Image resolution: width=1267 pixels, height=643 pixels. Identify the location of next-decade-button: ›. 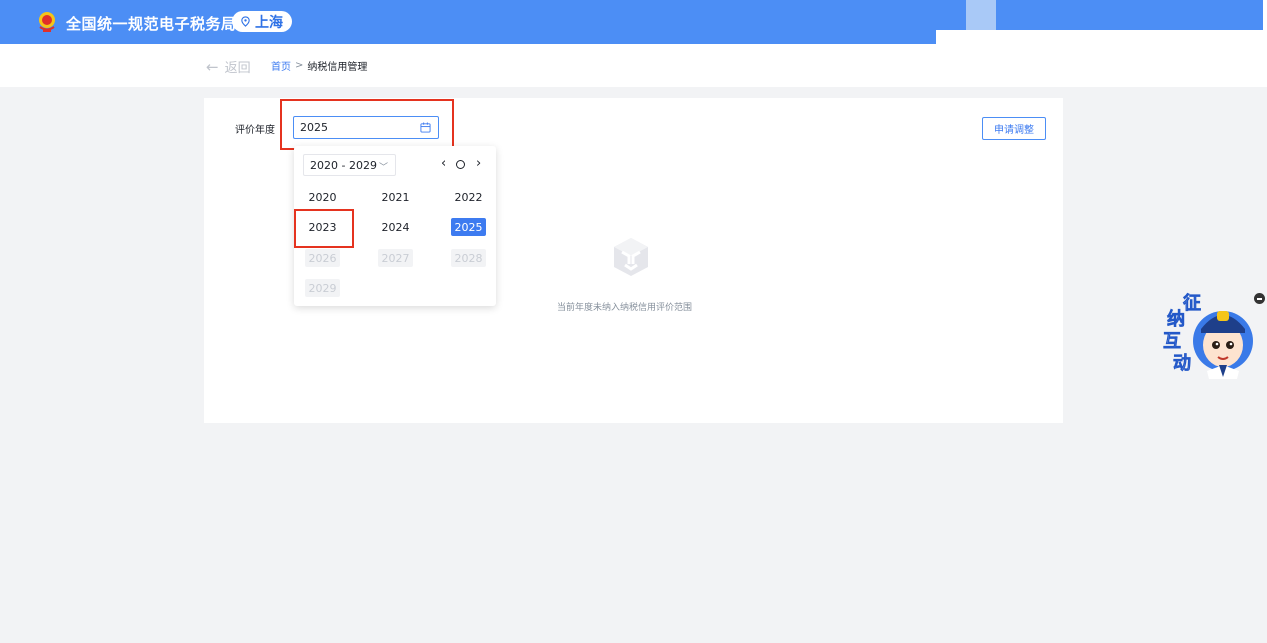
(478, 164).